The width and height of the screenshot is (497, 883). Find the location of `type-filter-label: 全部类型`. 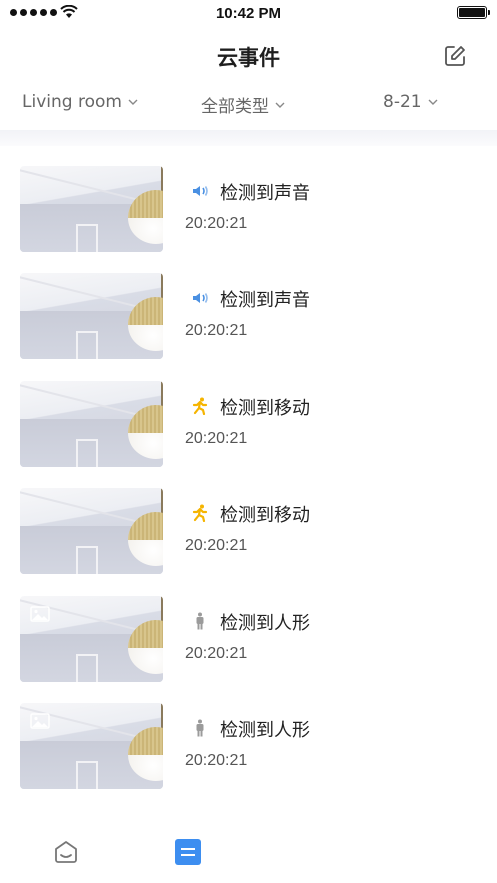

type-filter-label: 全部类型 is located at coordinates (235, 107).